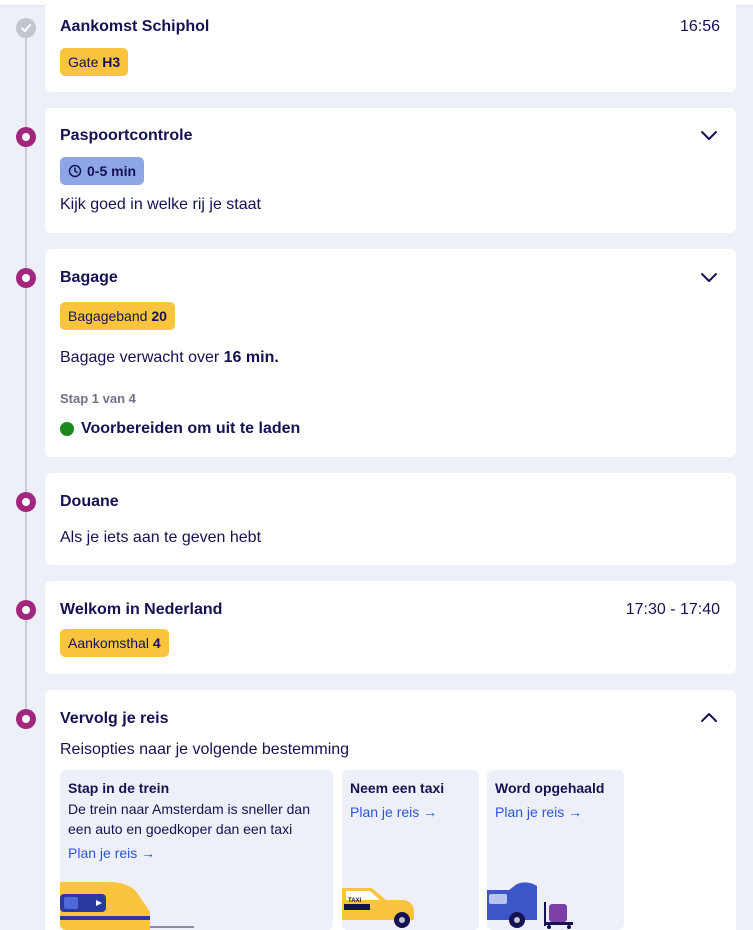 The width and height of the screenshot is (753, 930). I want to click on gate-badge: Gate H3, so click(94, 62).